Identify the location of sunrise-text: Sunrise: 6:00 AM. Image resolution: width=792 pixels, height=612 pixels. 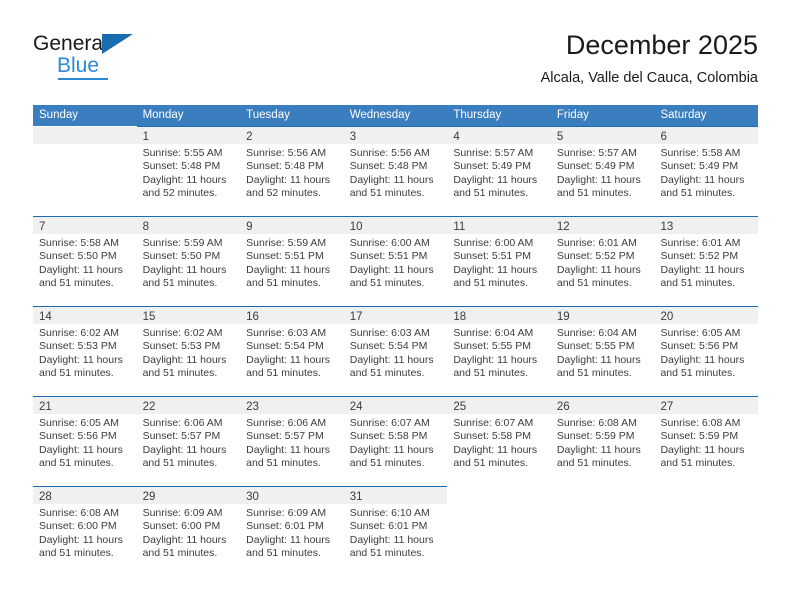
(493, 243).